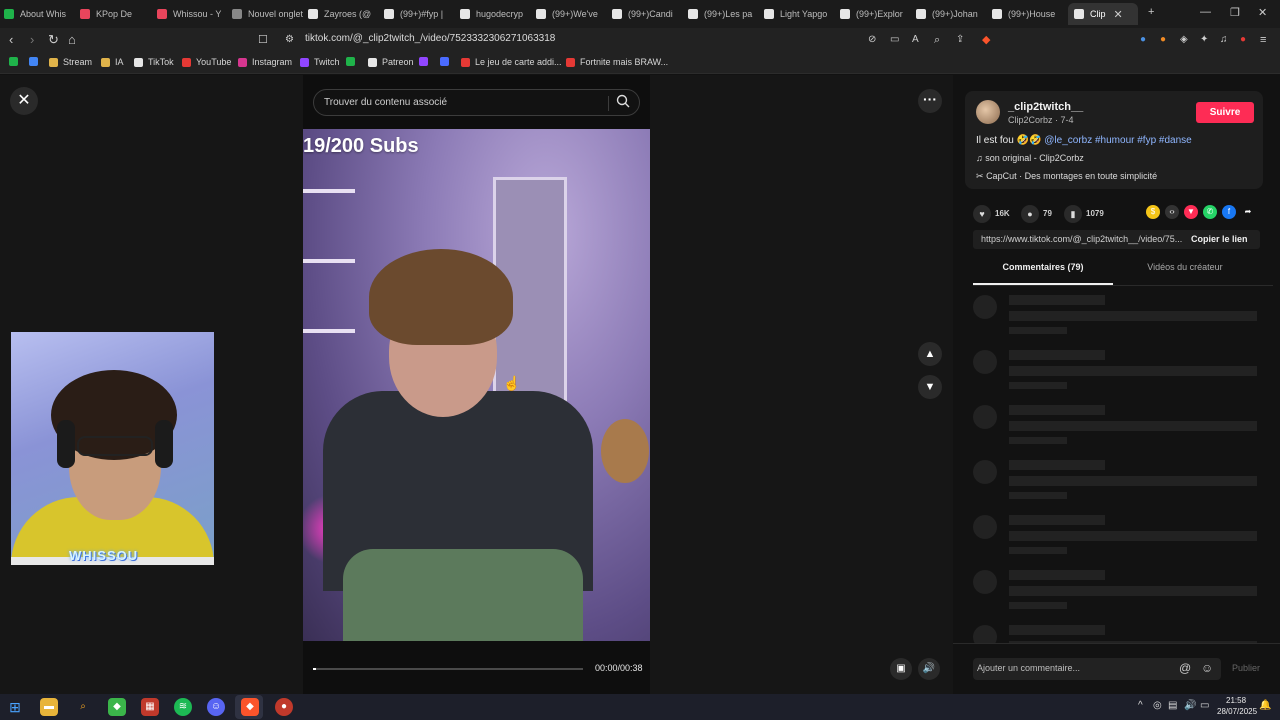 The height and width of the screenshot is (720, 1280). I want to click on copy-link-button: Copier le lien, so click(1219, 239).